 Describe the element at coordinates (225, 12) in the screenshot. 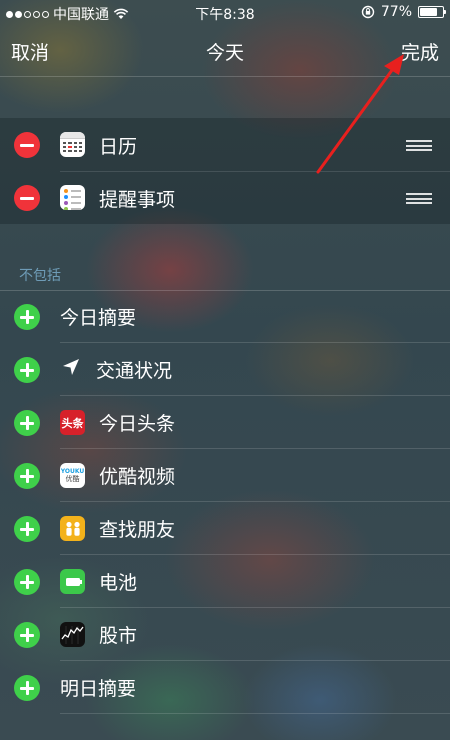

I see `status-bar: 中国联通 下午8:38 77%` at that location.